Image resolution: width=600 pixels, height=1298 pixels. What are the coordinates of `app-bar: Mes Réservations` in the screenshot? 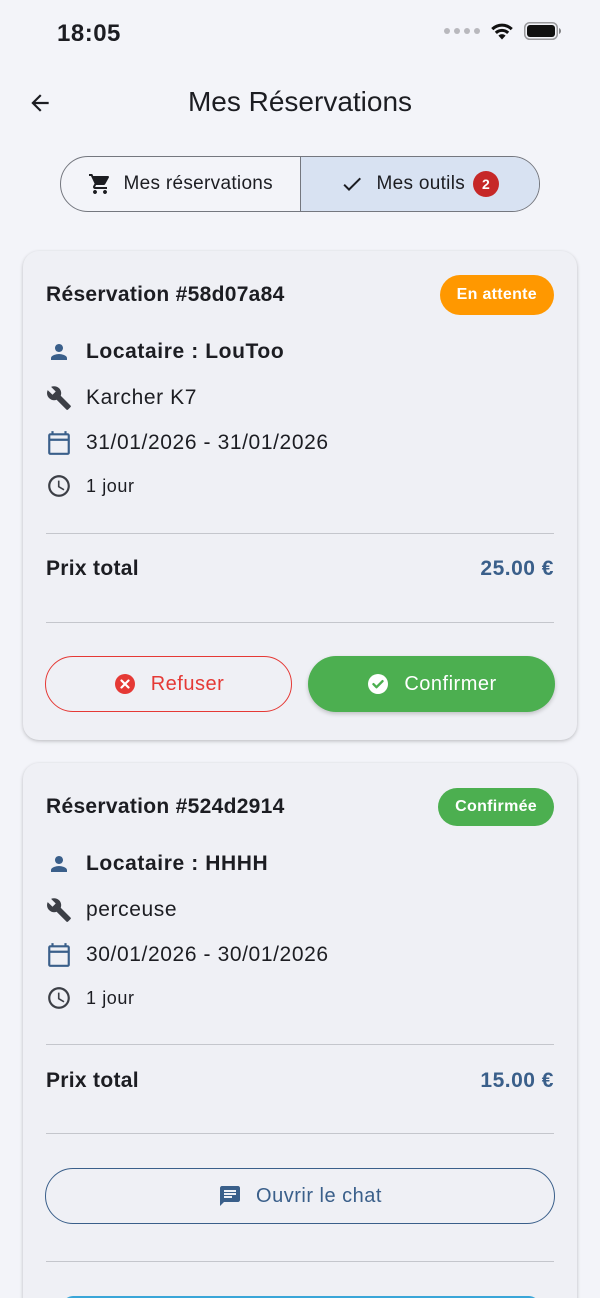 It's located at (300, 104).